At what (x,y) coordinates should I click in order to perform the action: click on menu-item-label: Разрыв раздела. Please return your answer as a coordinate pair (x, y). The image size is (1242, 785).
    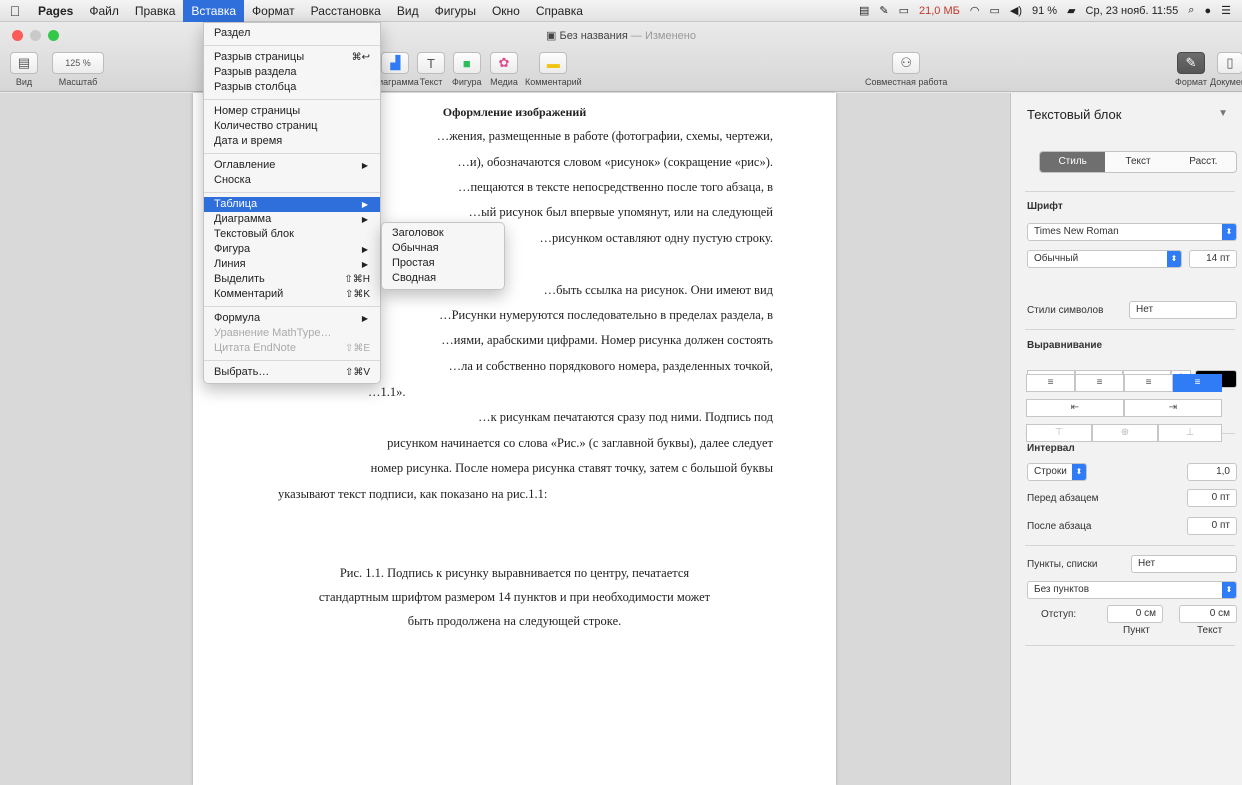
    Looking at the image, I should click on (255, 72).